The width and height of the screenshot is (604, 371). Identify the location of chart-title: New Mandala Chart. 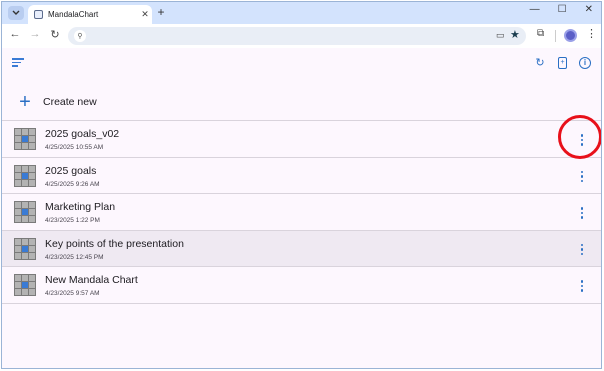
(91, 280).